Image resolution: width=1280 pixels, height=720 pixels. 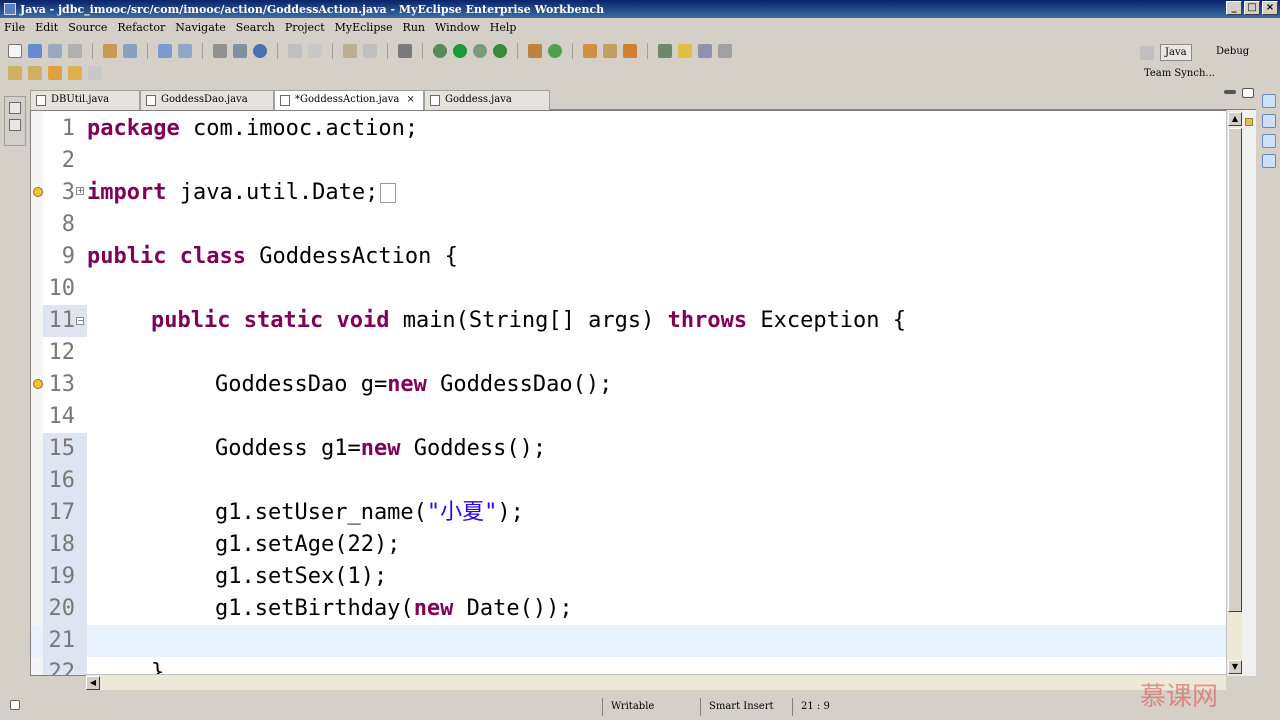 I want to click on keyword: package, so click(x=133, y=128).